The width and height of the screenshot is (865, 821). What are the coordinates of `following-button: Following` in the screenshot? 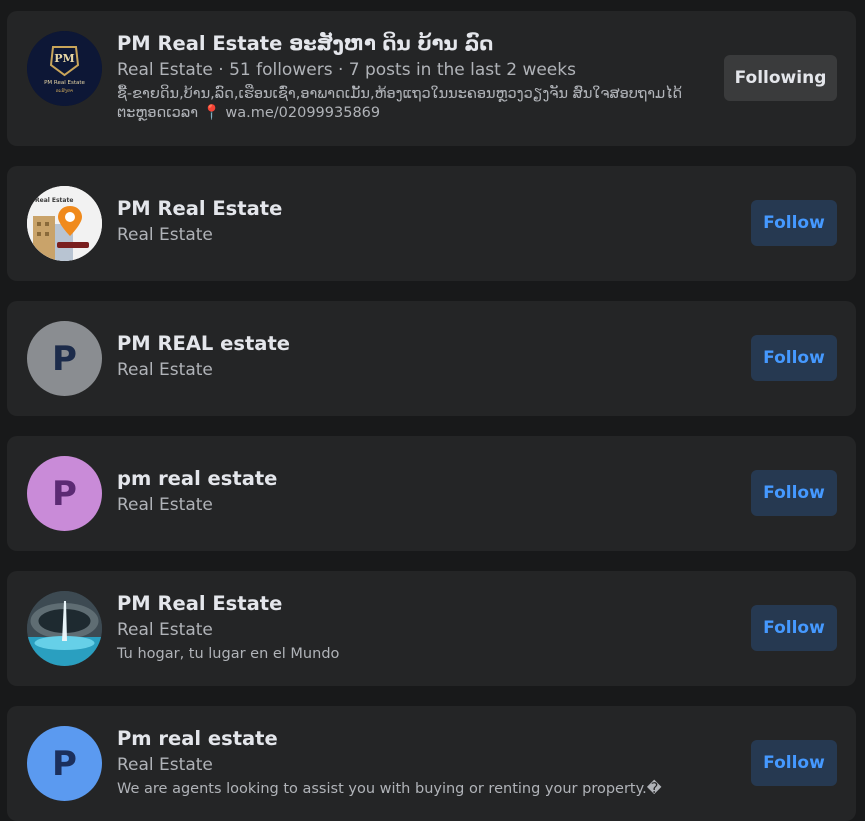 It's located at (780, 78).